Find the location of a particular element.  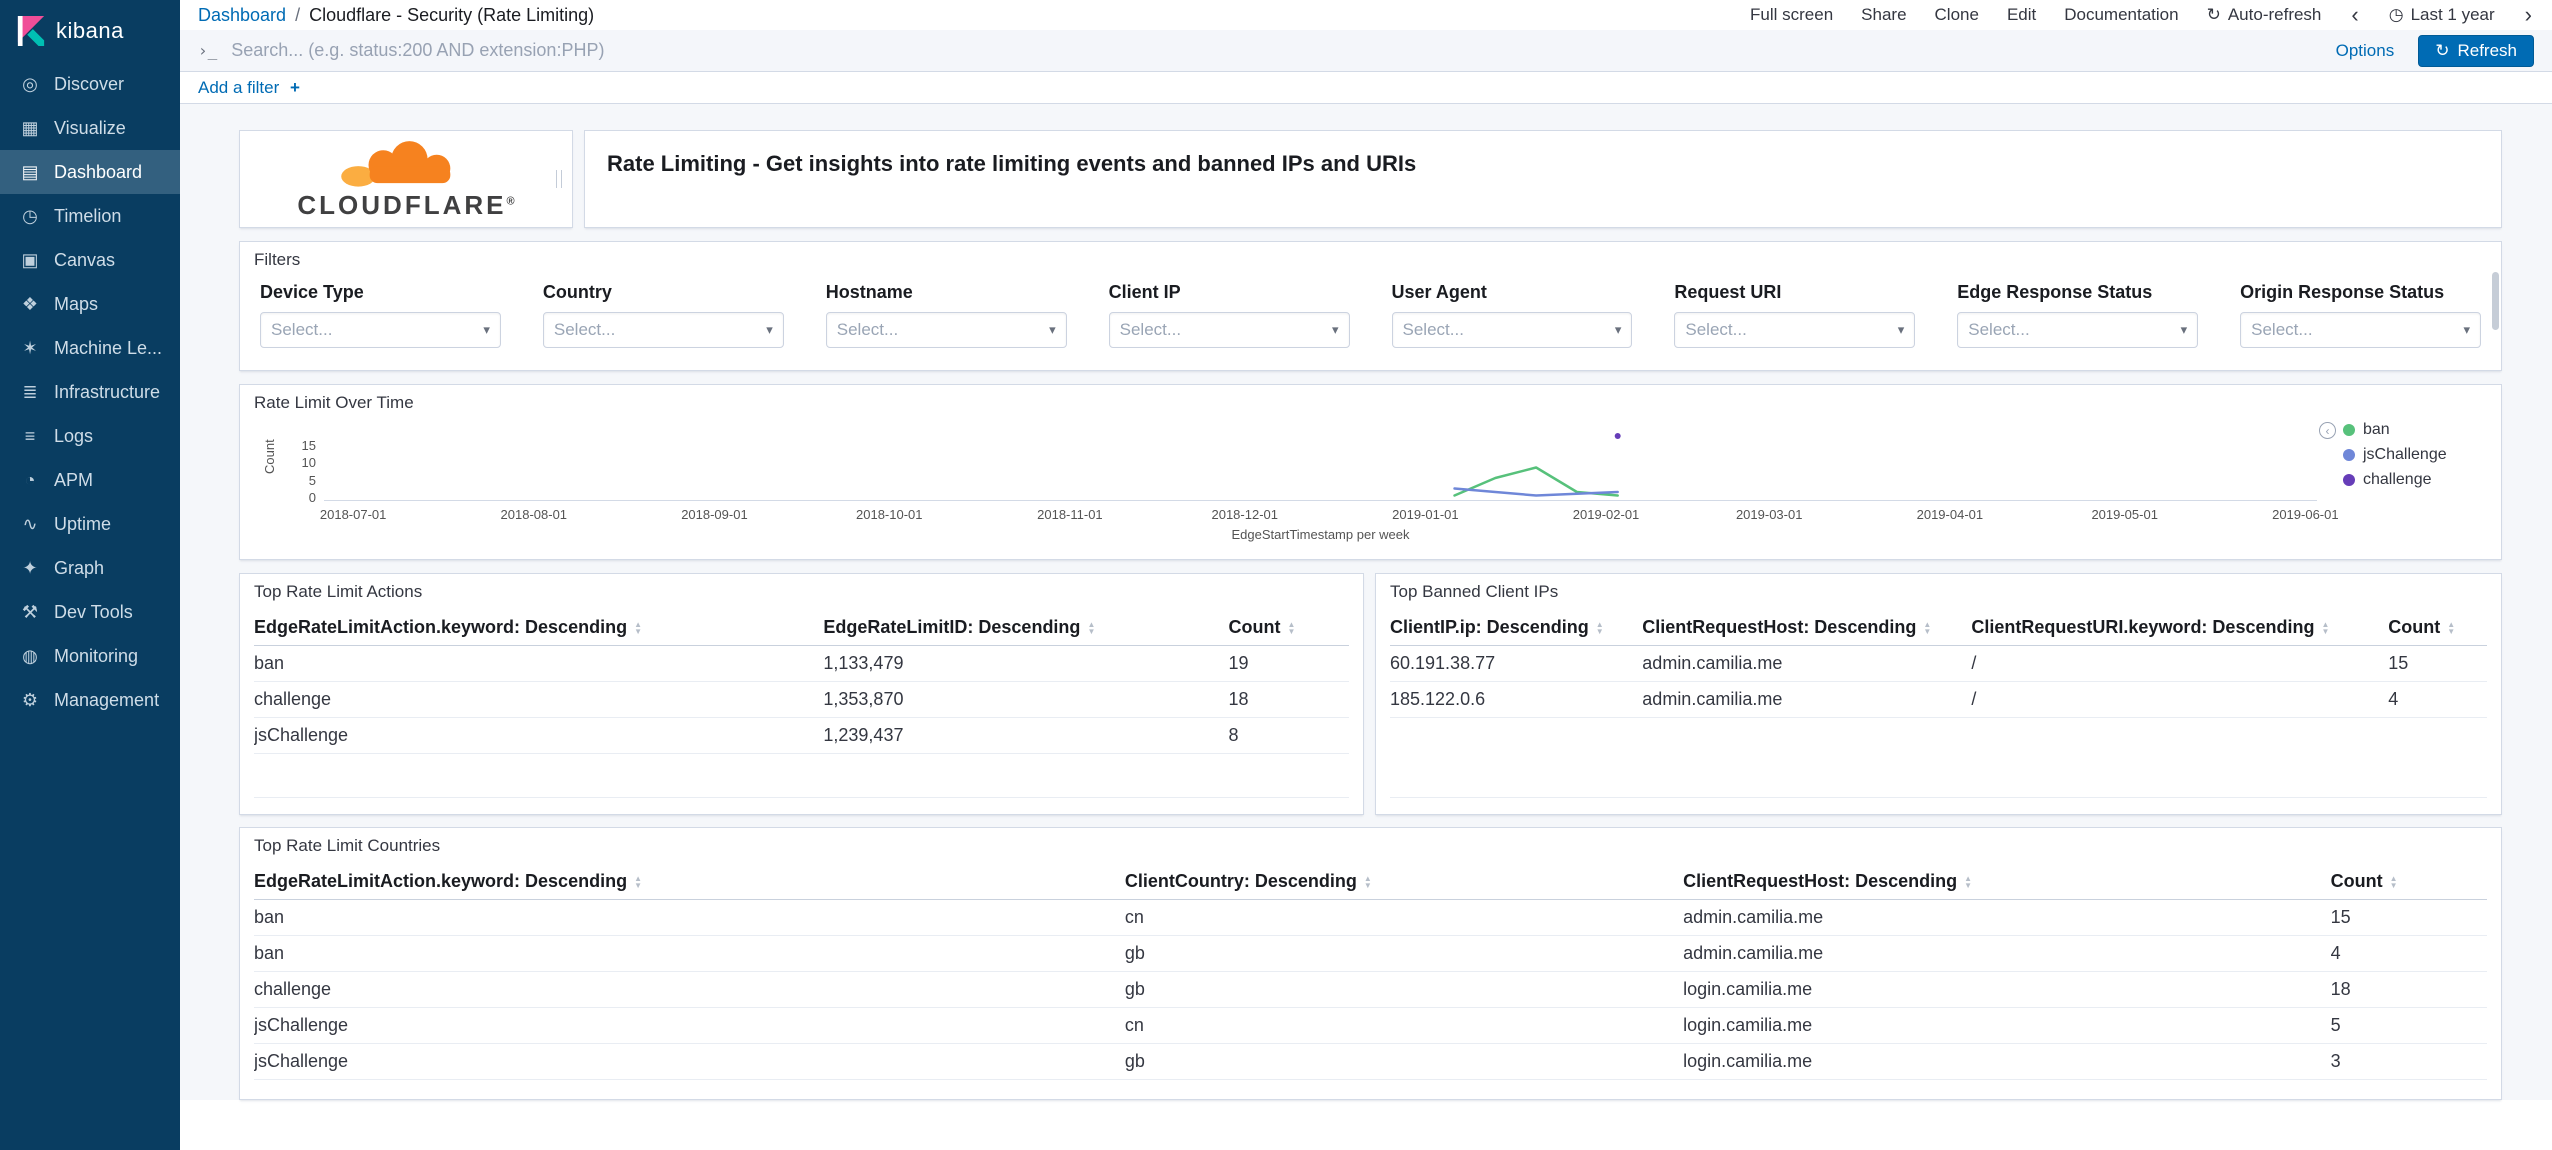

infrastructure-stack-icon: ≣ is located at coordinates (30, 391).